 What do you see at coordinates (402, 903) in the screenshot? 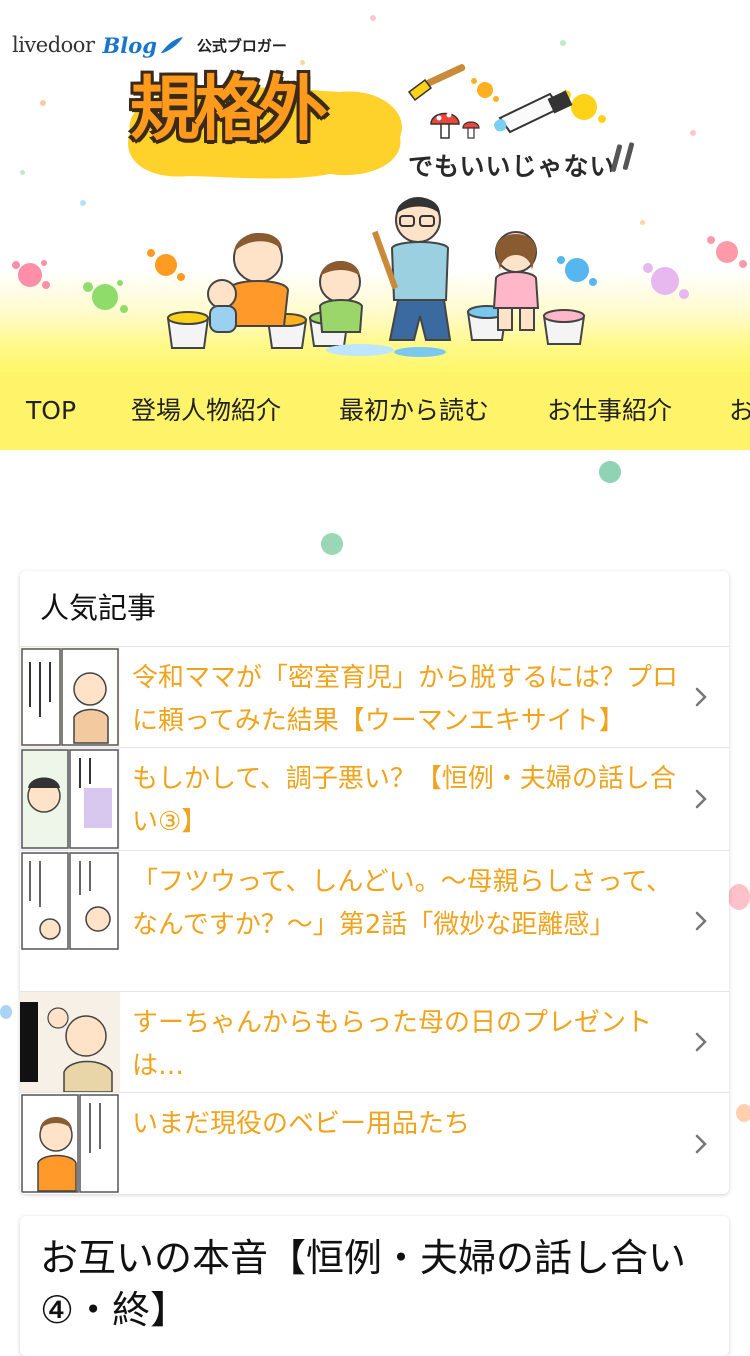
I see `article-title: 「フツウって、しんどい。～母親らしさって、なんですか？～」第2話「微妙な距離感」` at bounding box center [402, 903].